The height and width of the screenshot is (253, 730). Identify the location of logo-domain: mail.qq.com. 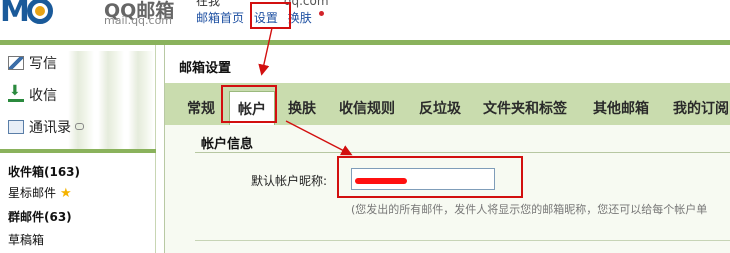
(138, 20).